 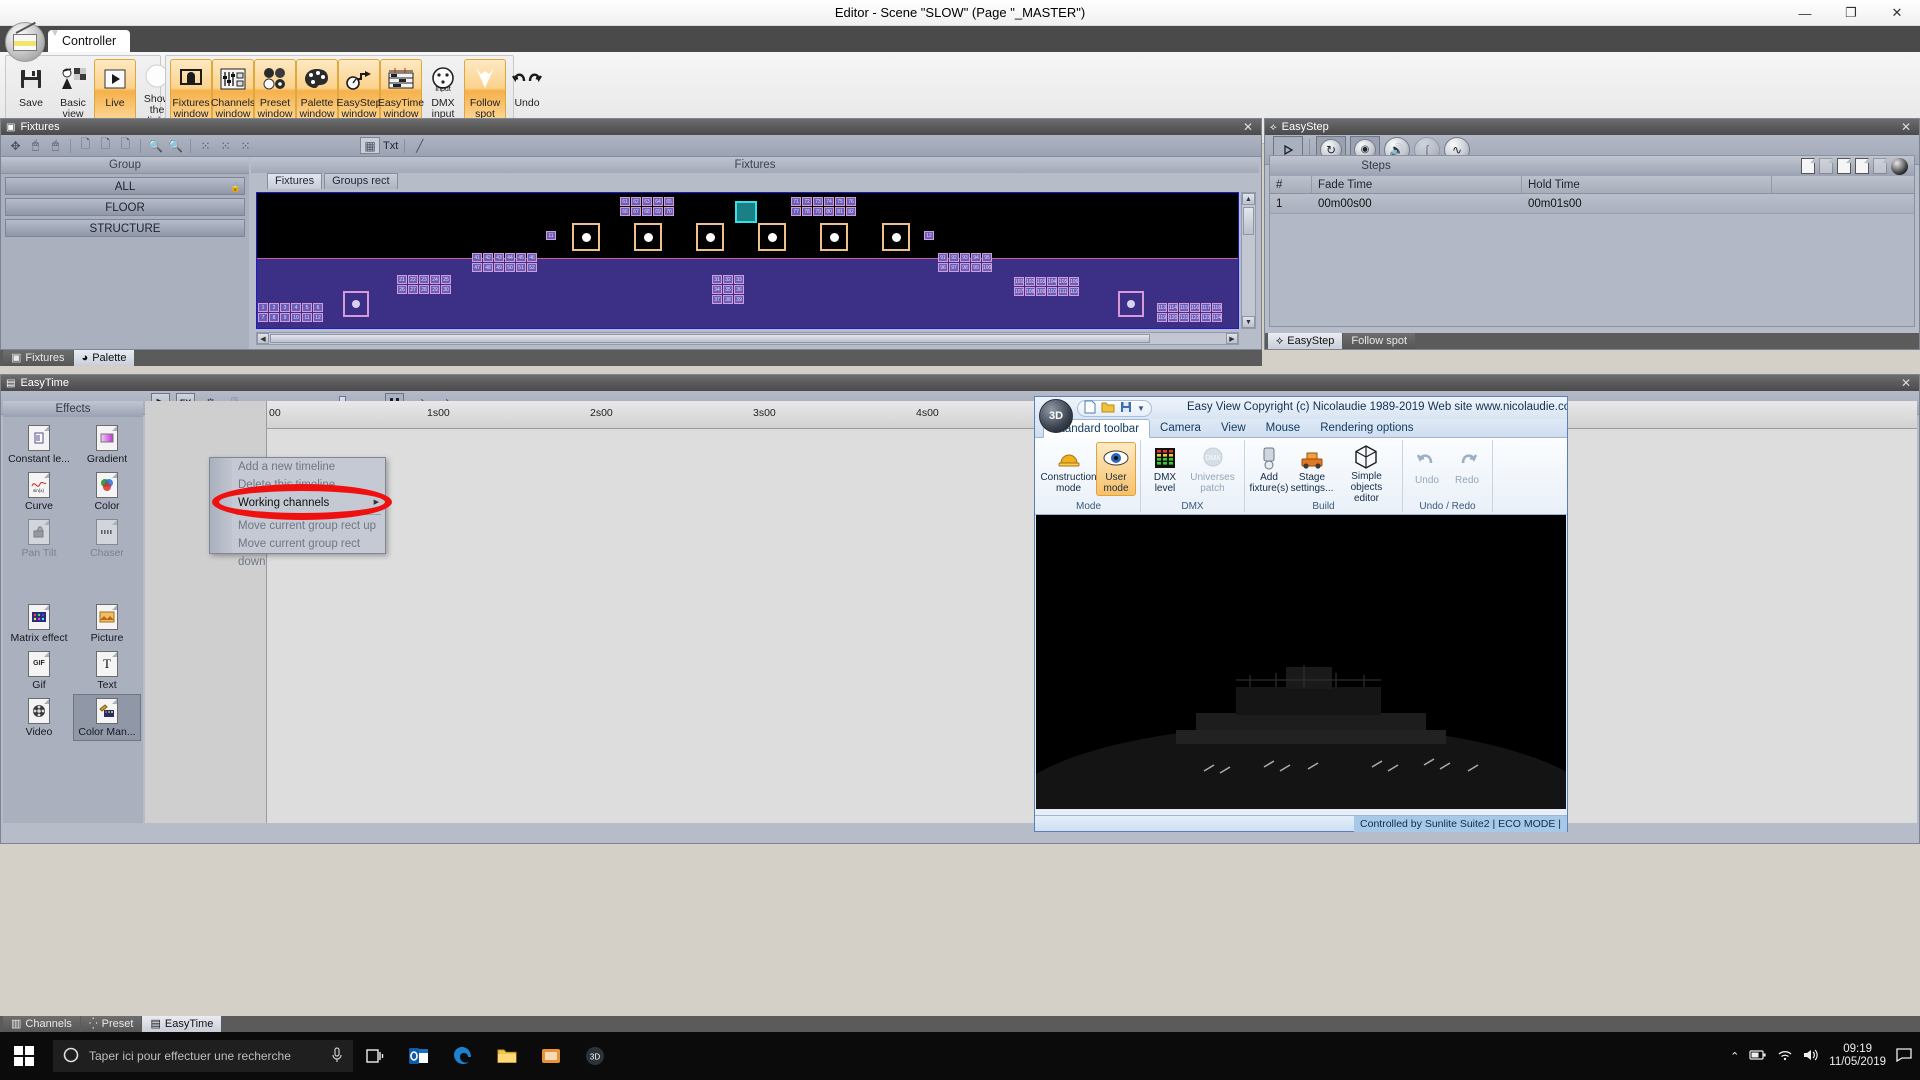 I want to click on scroll-up-arrow-icon: ▲, so click(x=1248, y=199).